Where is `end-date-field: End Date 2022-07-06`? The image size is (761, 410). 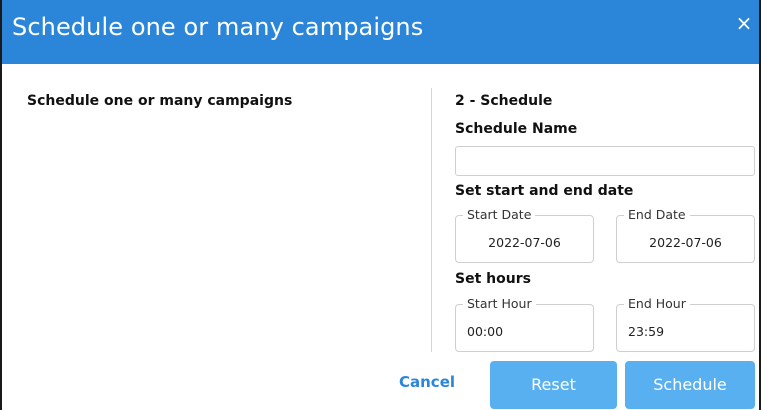 end-date-field: End Date 2022-07-06 is located at coordinates (685, 235).